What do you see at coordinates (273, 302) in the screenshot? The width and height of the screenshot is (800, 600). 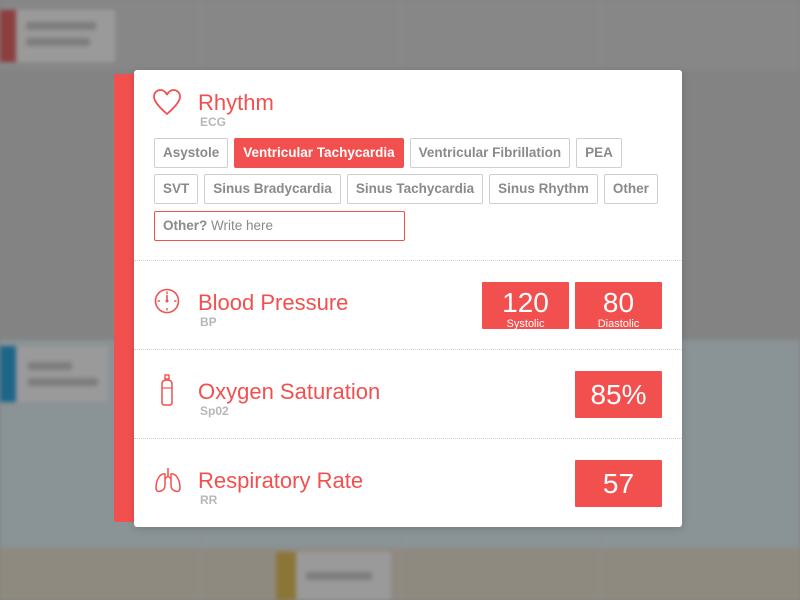 I see `blood-pressure-title: Blood Pressure` at bounding box center [273, 302].